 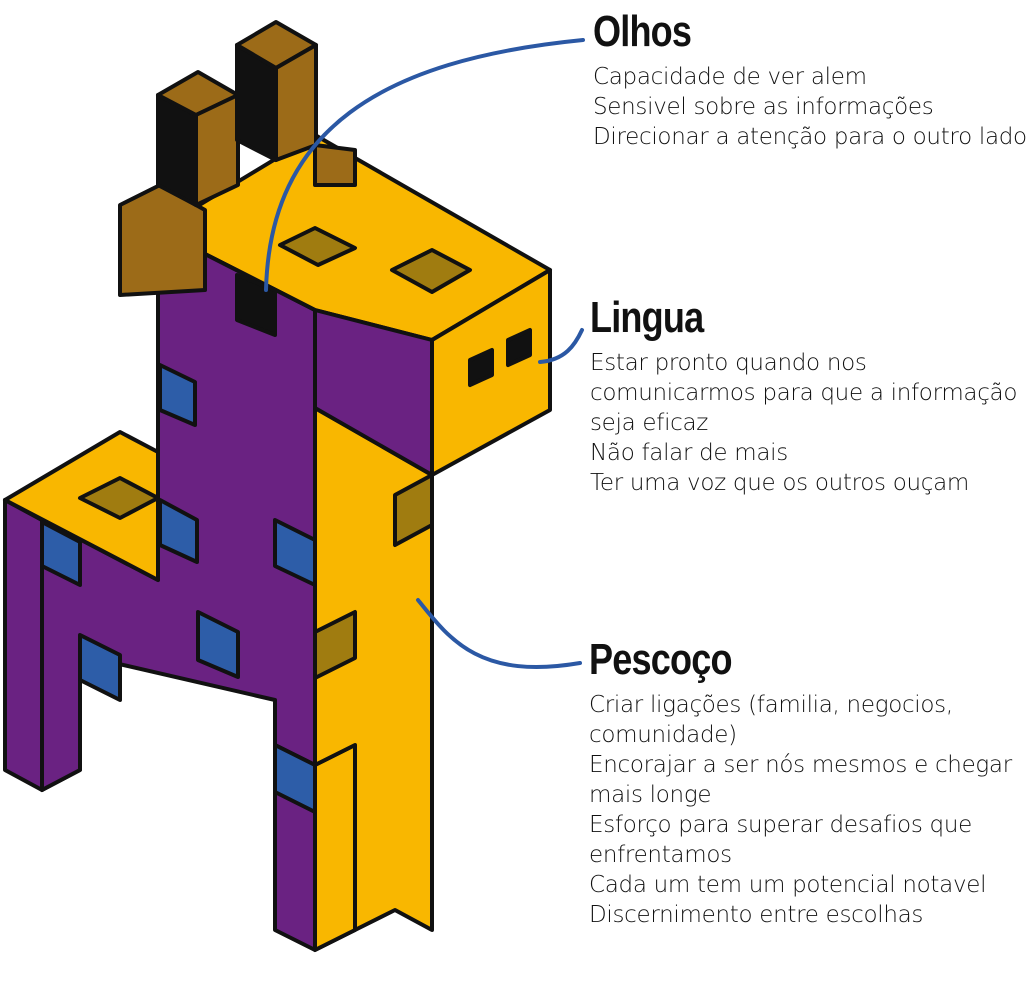 I want to click on callout-line: Capacidade de ver alem, so click(x=730, y=77).